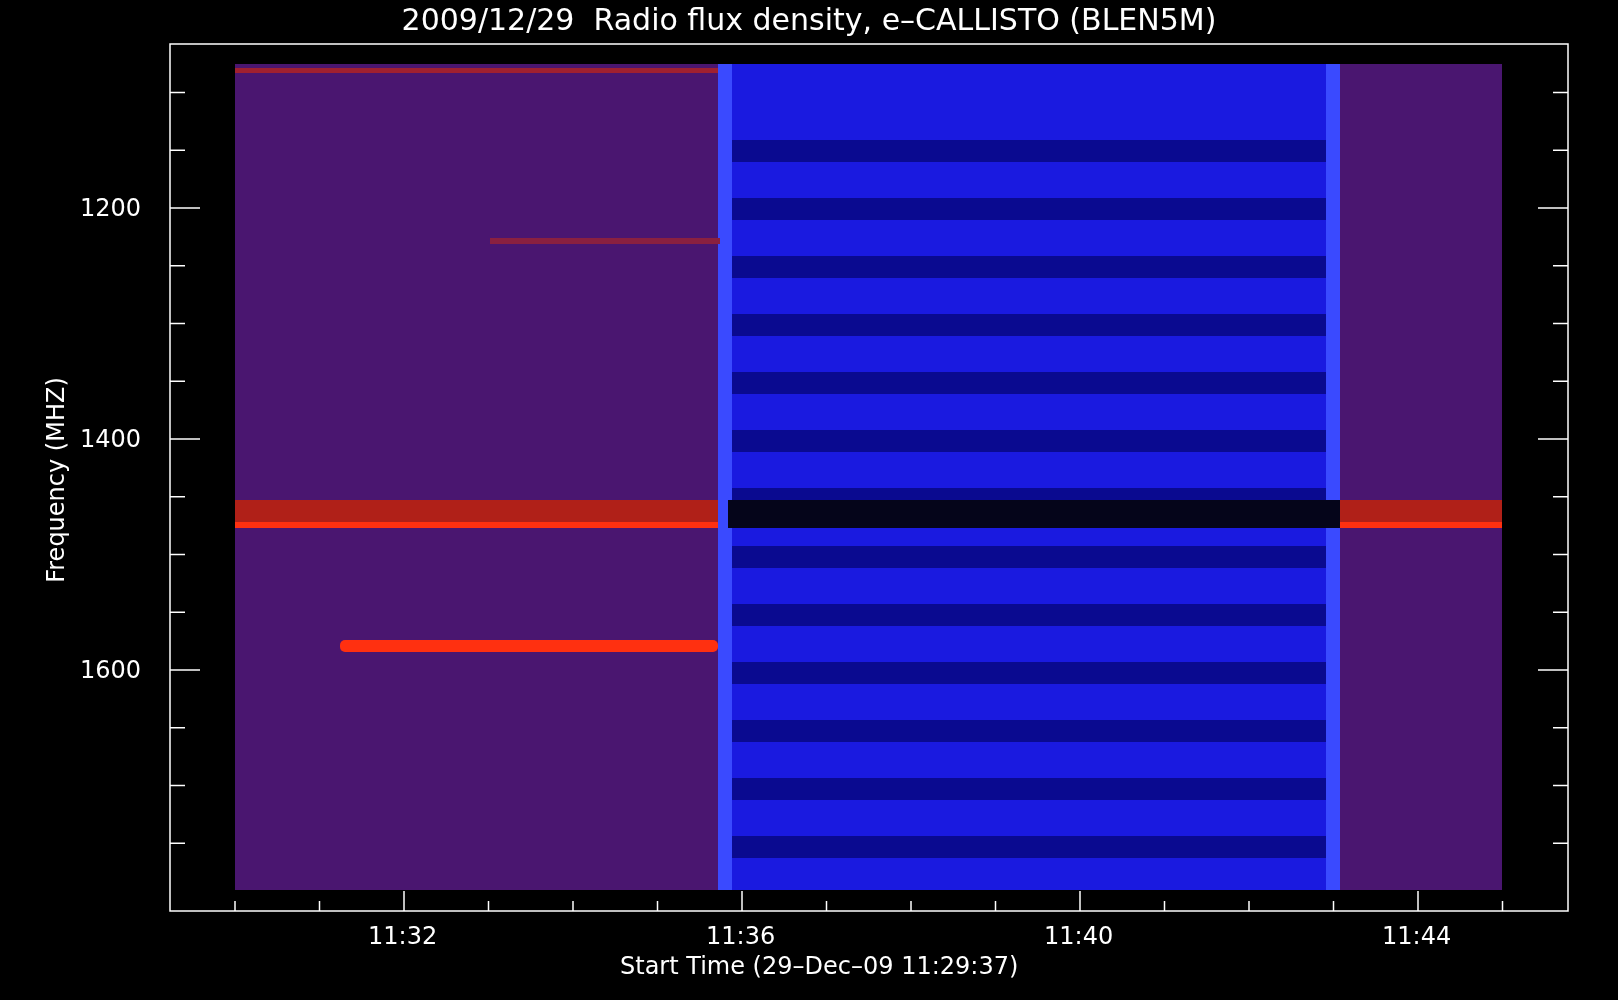  What do you see at coordinates (111, 439) in the screenshot?
I see `y-tick-label: 1400` at bounding box center [111, 439].